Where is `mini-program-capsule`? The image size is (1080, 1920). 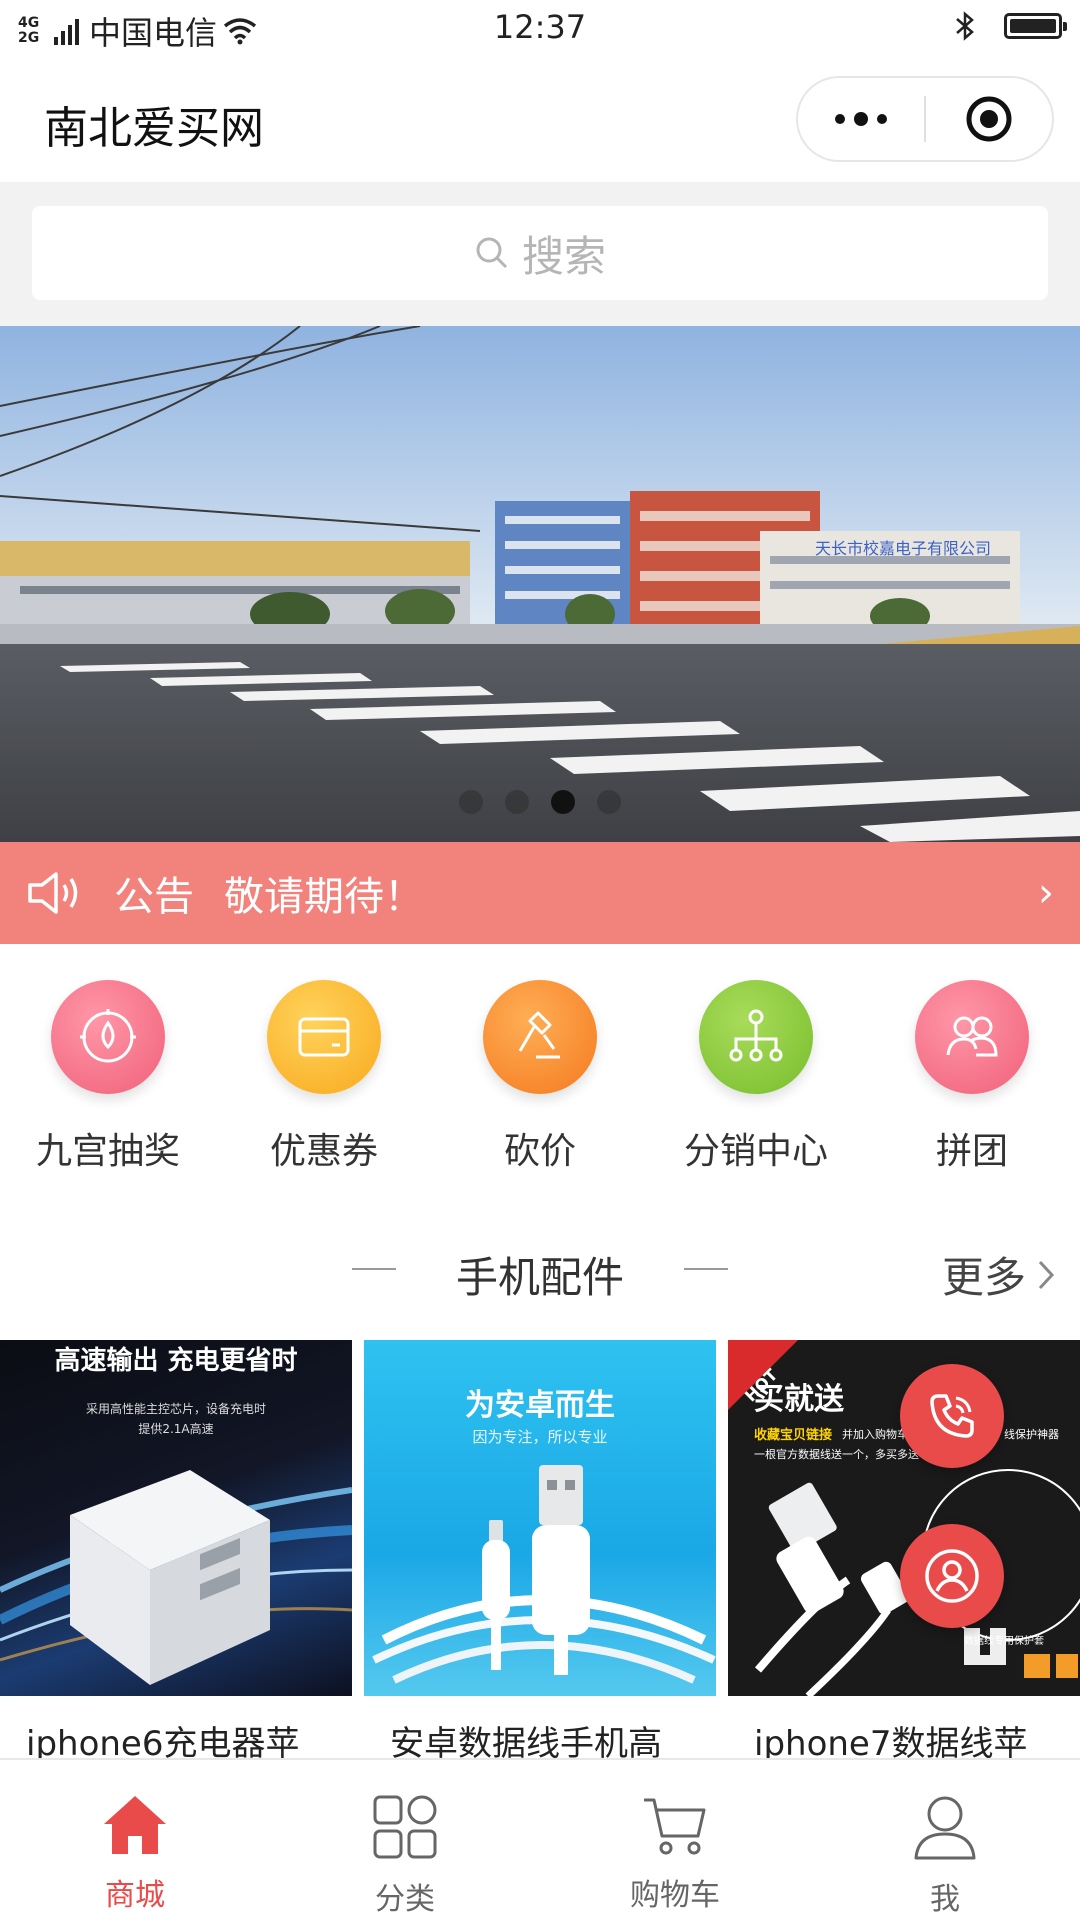 mini-program-capsule is located at coordinates (925, 119).